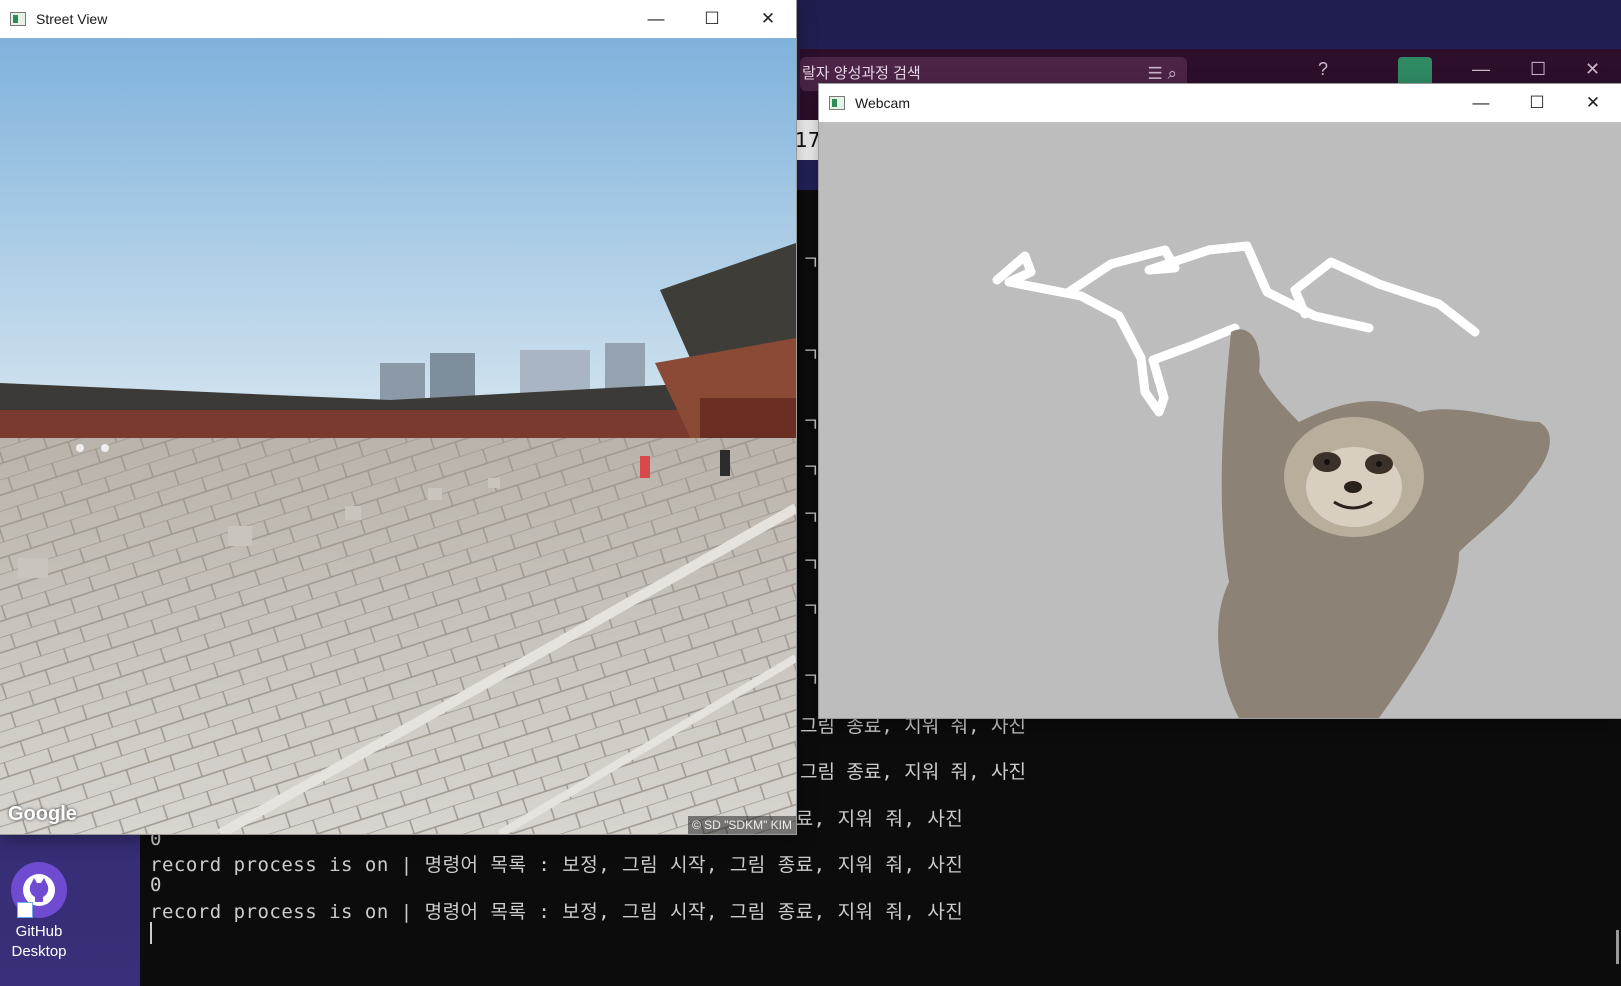 The image size is (1621, 986). I want to click on shortcut-arrow-icon, so click(25, 910).